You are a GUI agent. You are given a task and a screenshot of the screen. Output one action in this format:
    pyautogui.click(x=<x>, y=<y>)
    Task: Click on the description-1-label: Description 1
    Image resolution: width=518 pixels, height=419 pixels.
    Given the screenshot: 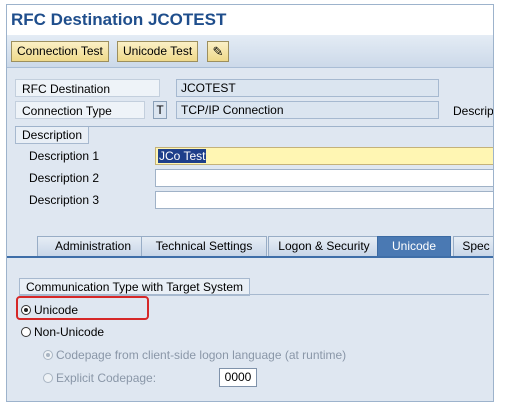 What is the action you would take?
    pyautogui.click(x=64, y=156)
    